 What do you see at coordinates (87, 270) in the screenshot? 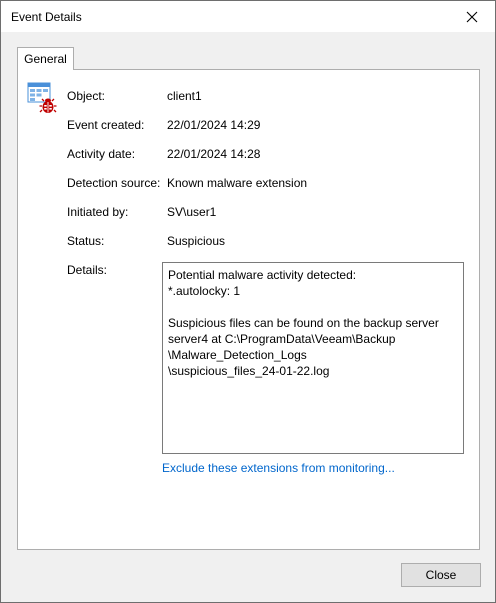
I see `details-label: Details:` at bounding box center [87, 270].